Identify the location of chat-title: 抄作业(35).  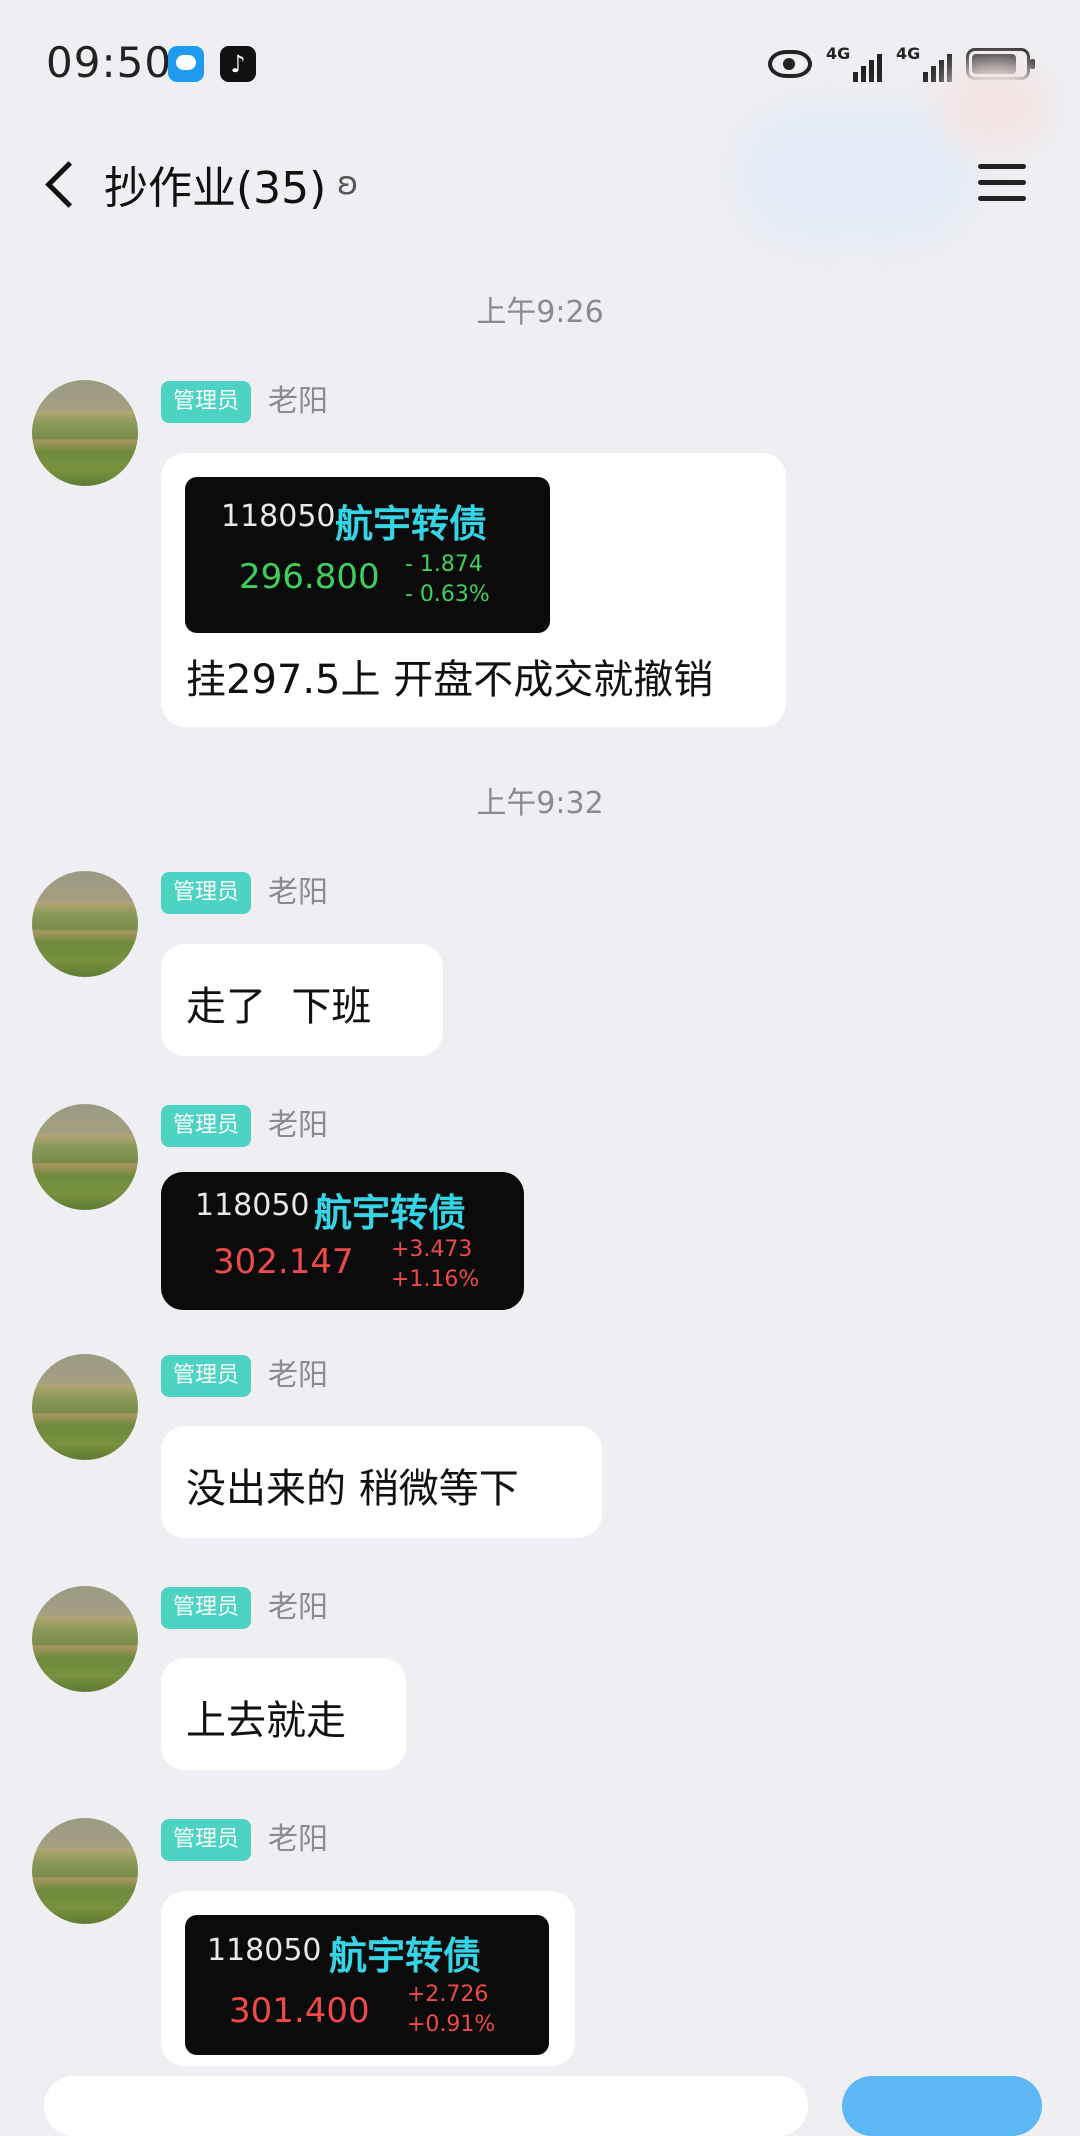
(215, 188).